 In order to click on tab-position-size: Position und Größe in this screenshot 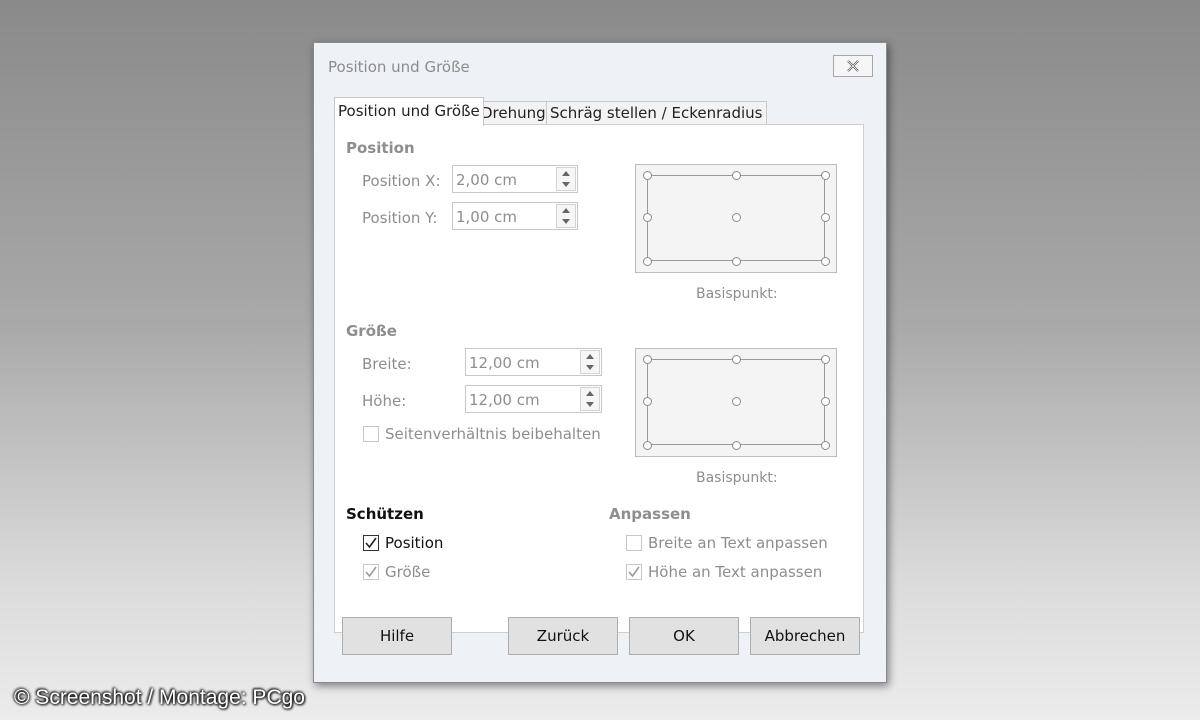, I will do `click(409, 111)`.